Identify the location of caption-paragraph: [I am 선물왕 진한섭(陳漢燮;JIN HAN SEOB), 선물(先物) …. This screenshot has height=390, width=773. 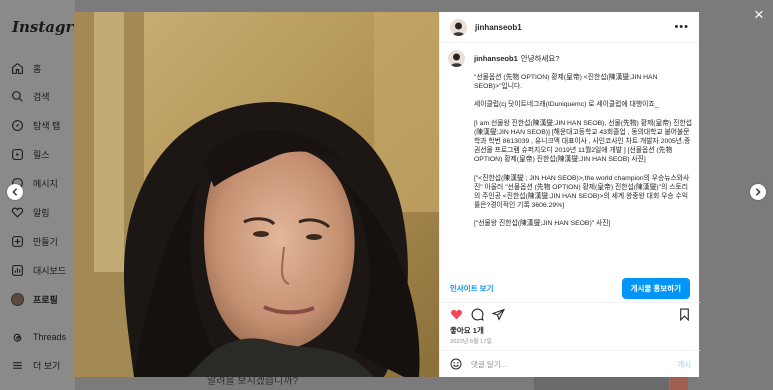
(583, 141).